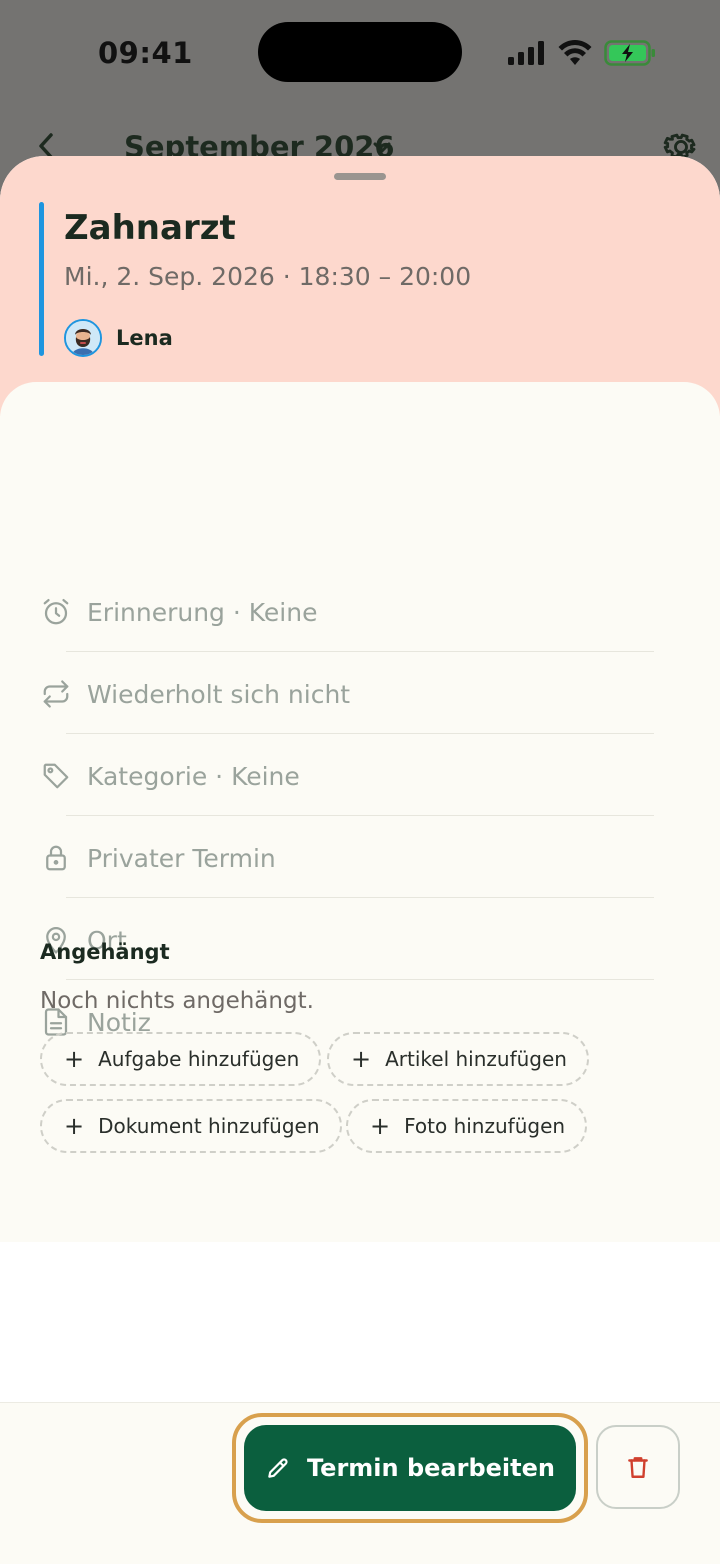 This screenshot has height=1564, width=720. What do you see at coordinates (629, 53) in the screenshot?
I see `battery-charging-icon` at bounding box center [629, 53].